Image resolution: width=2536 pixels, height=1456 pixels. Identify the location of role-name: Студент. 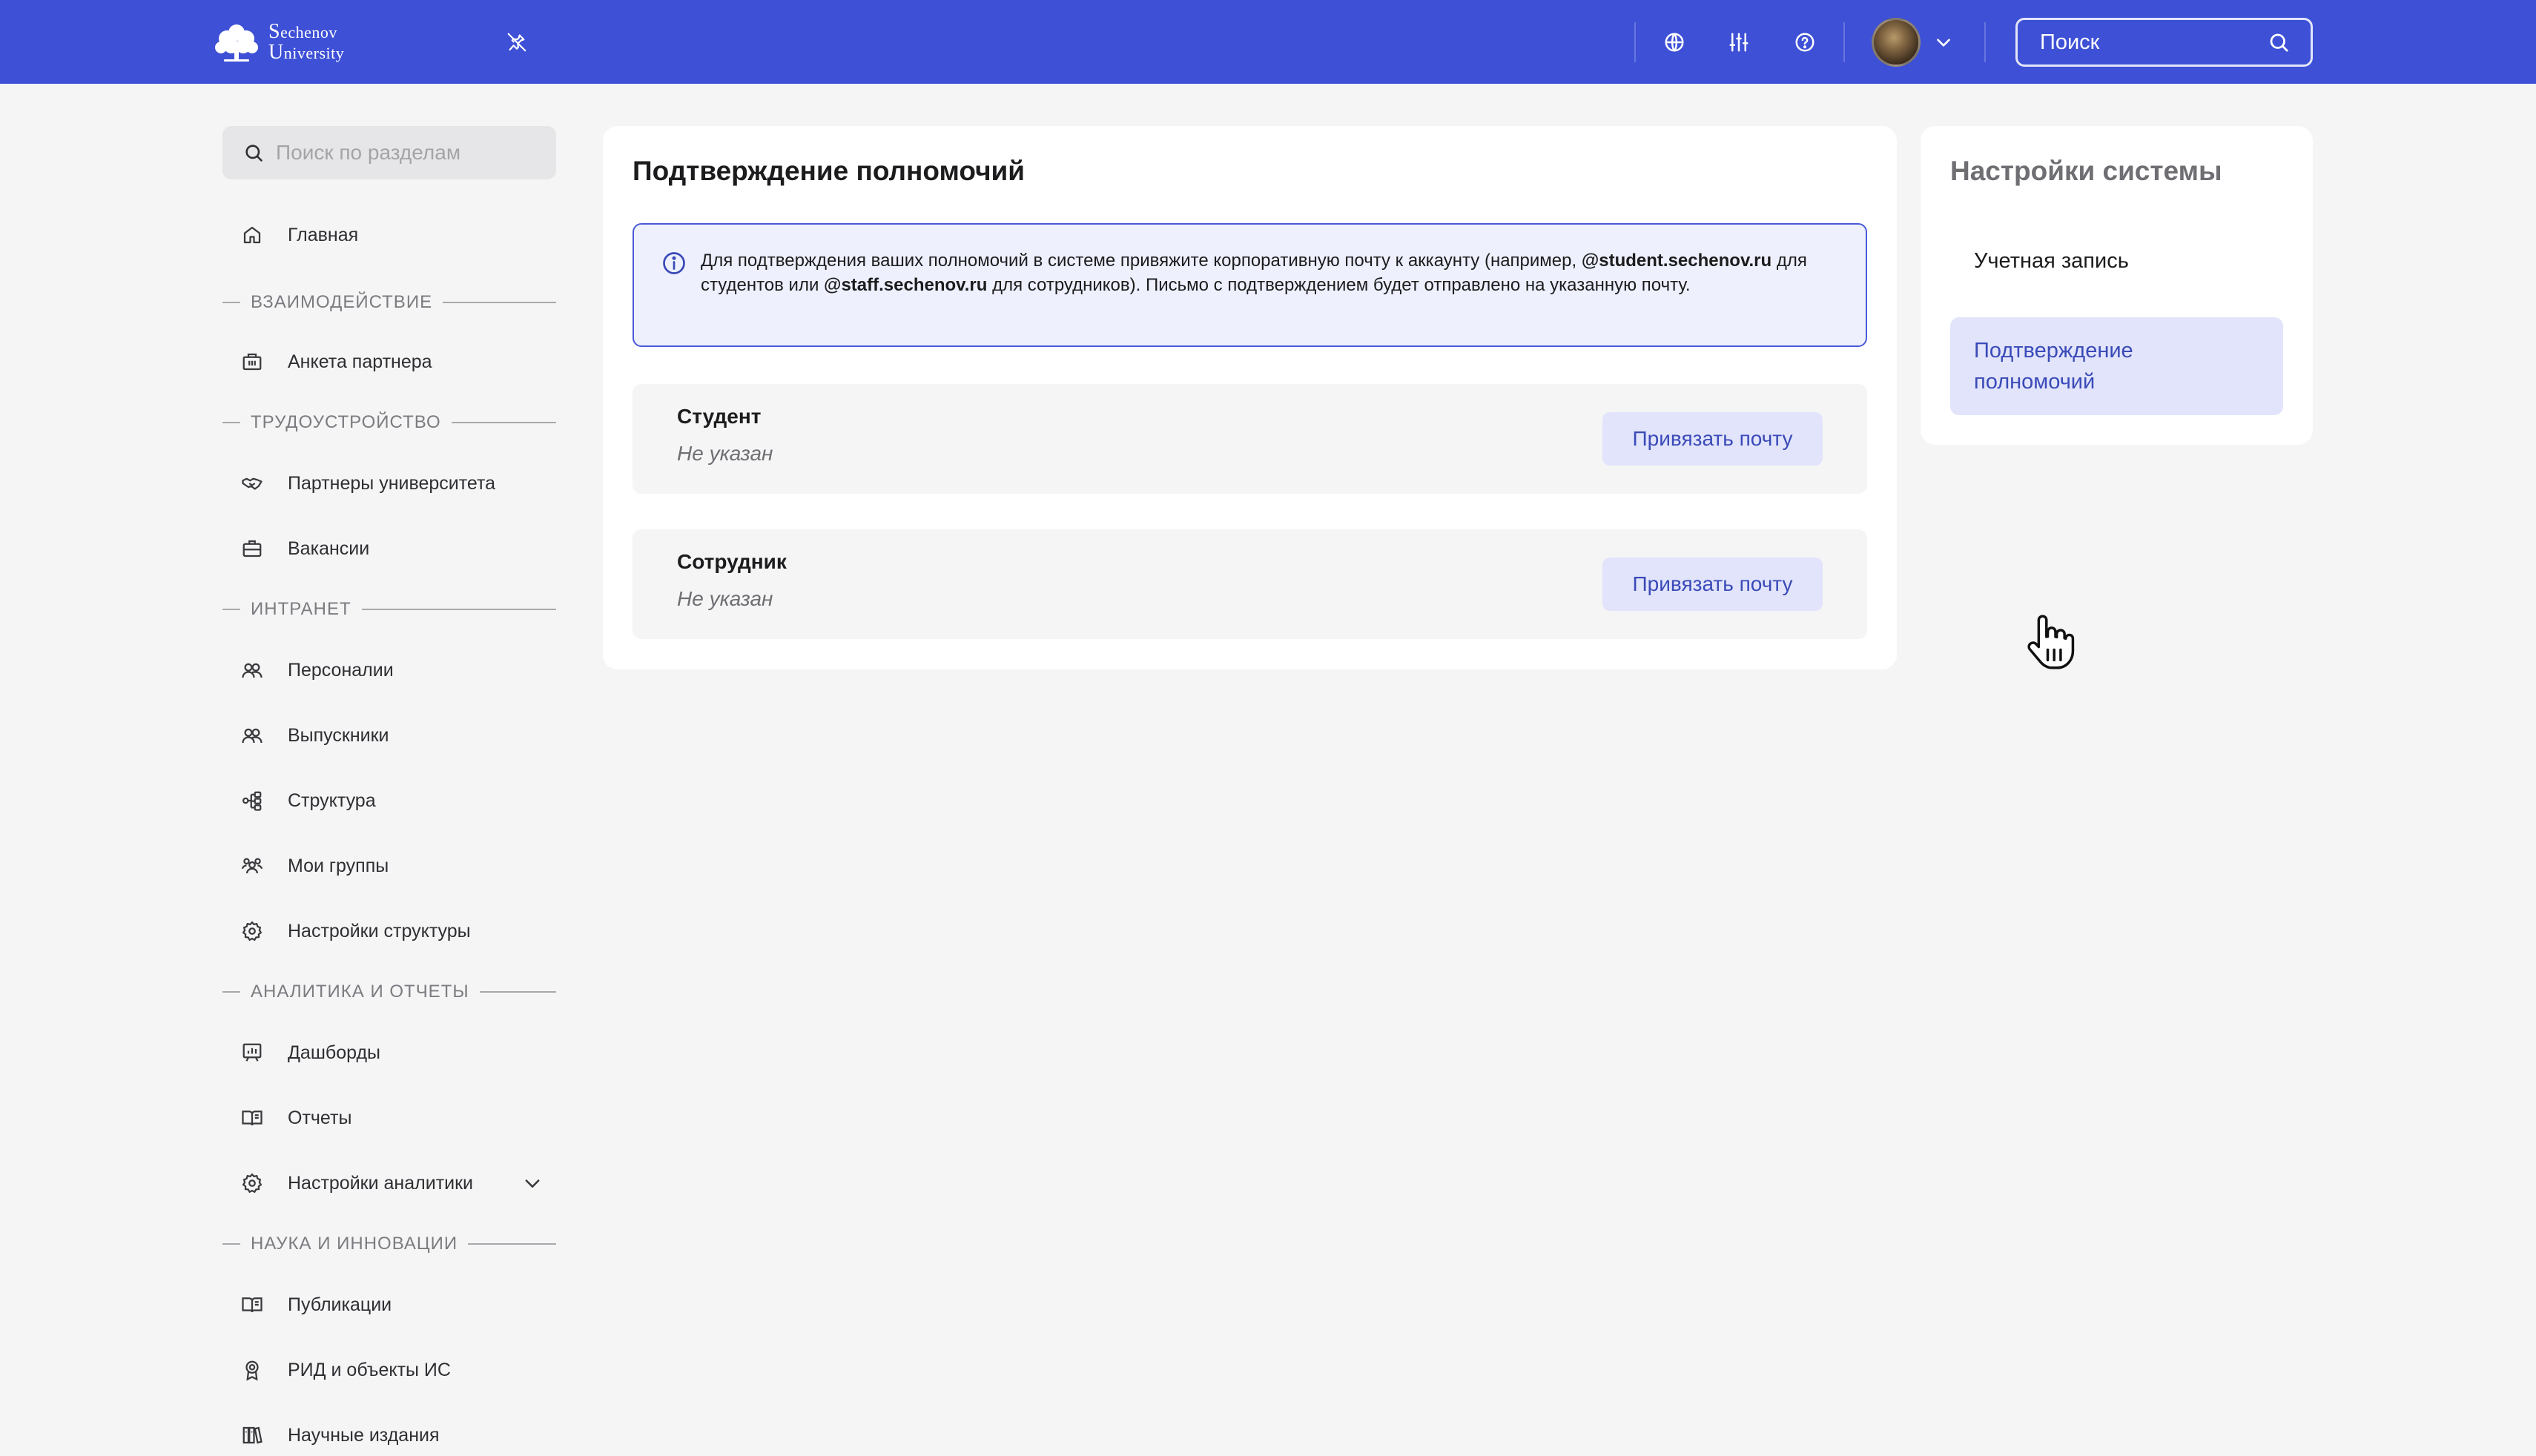
(720, 417).